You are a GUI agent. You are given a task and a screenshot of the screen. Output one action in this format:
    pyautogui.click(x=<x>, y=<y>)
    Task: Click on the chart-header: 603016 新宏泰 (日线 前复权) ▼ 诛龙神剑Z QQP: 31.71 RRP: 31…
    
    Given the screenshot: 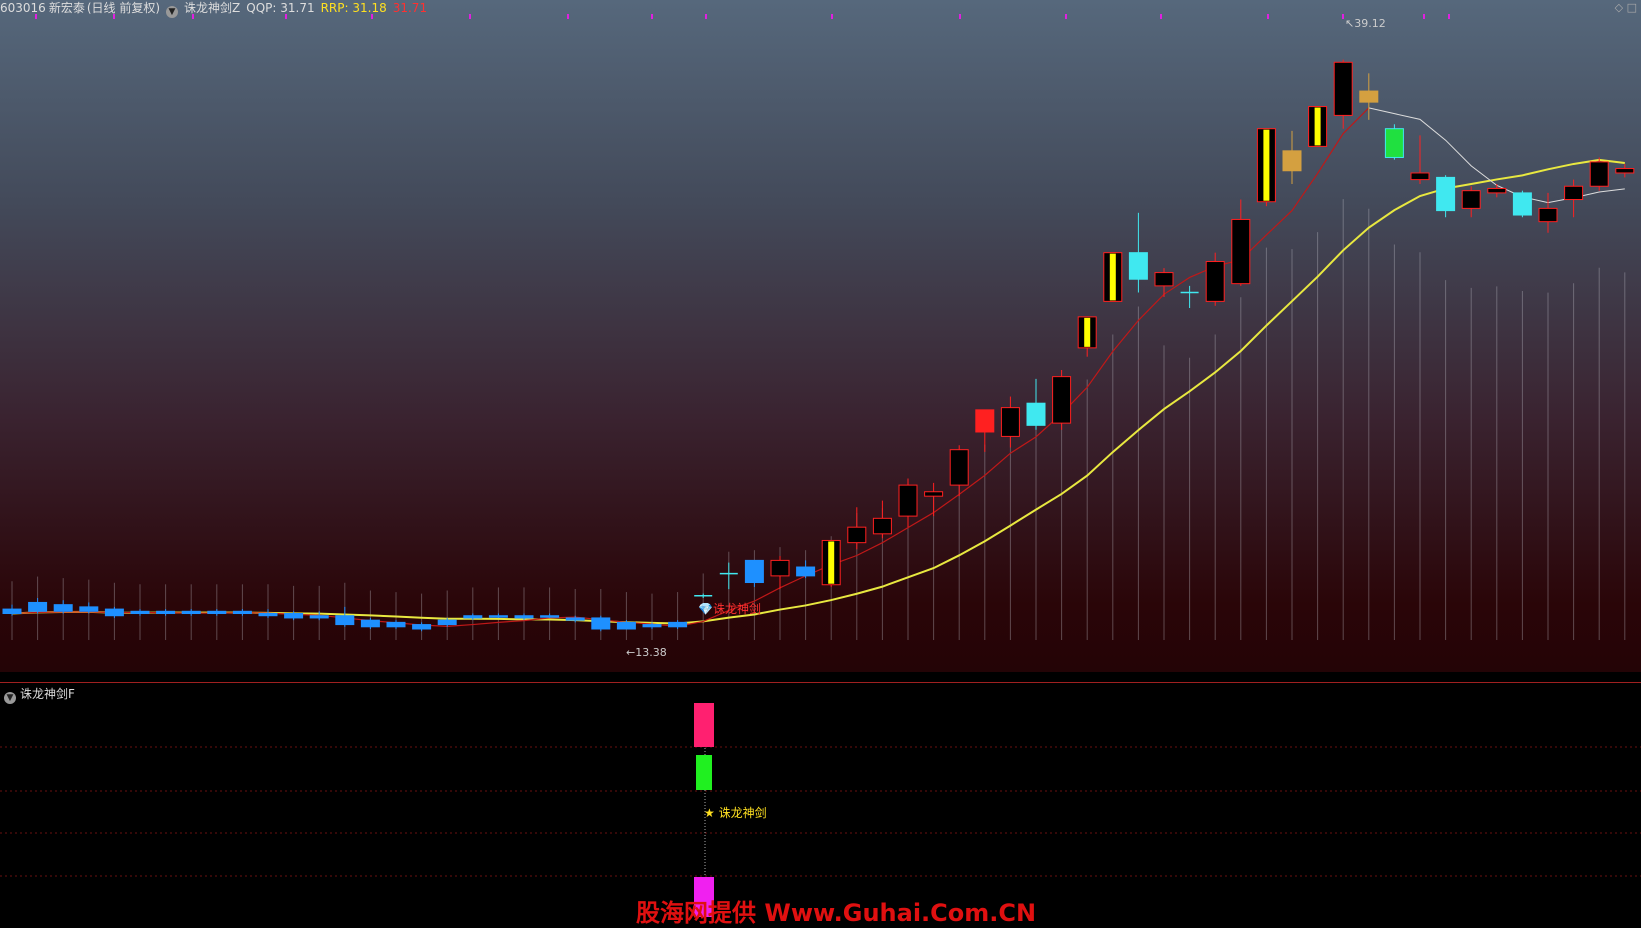 What is the action you would take?
    pyautogui.click(x=216, y=9)
    